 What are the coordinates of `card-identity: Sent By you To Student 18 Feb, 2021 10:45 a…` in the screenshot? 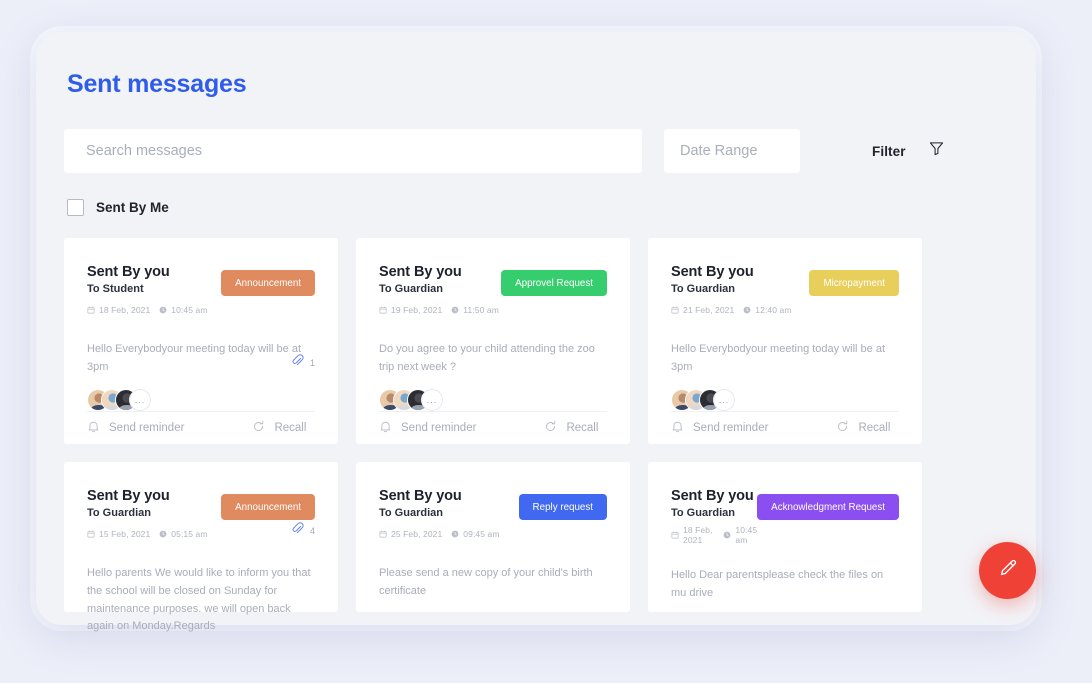 It's located at (147, 291).